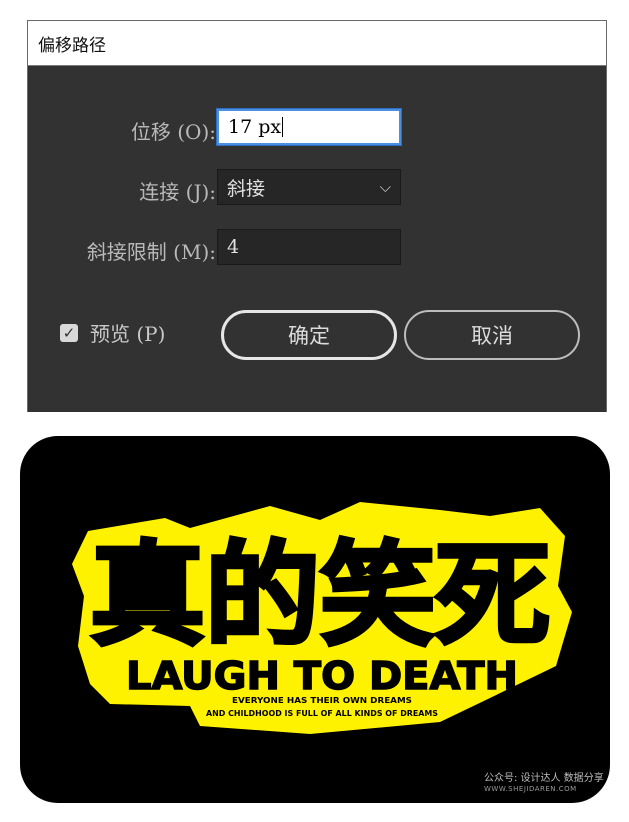 Image resolution: width=629 pixels, height=822 pixels. What do you see at coordinates (246, 188) in the screenshot?
I see `join-value: 斜接` at bounding box center [246, 188].